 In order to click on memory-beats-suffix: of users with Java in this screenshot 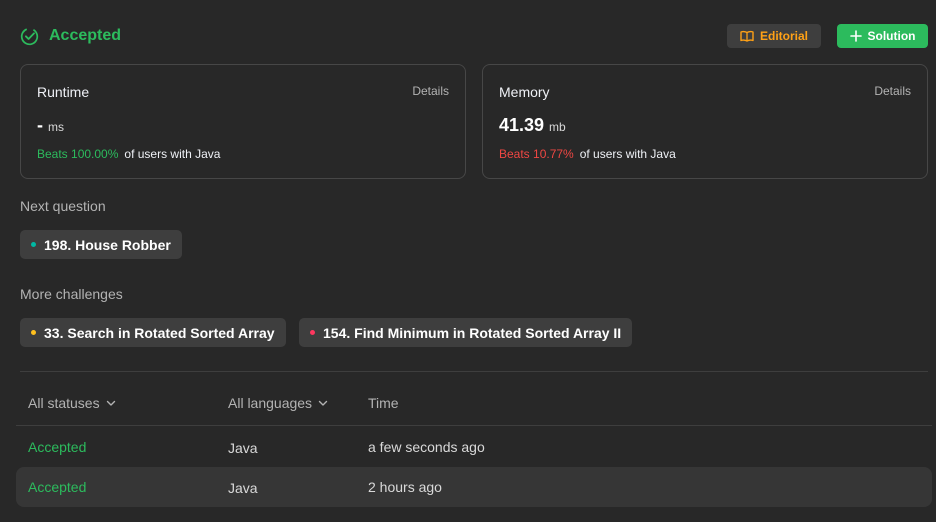, I will do `click(627, 154)`.